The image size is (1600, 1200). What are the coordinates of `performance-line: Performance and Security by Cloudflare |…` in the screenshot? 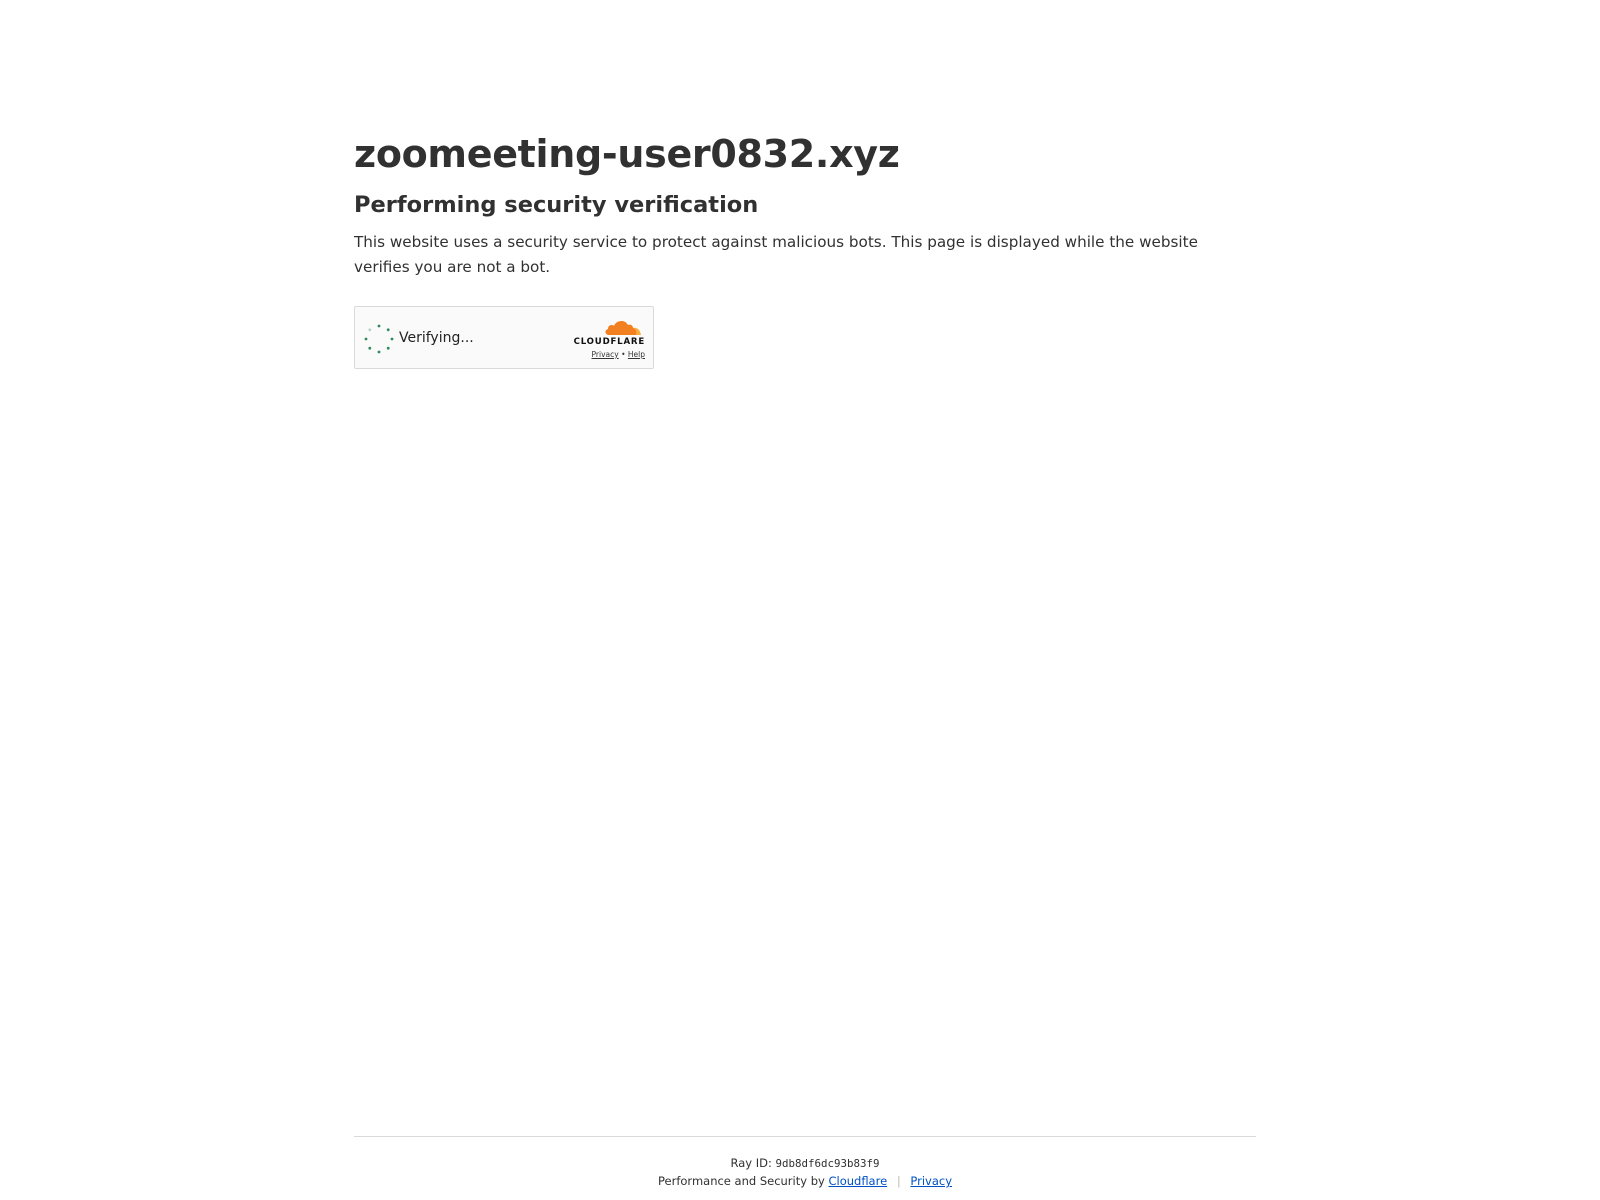 It's located at (805, 1181).